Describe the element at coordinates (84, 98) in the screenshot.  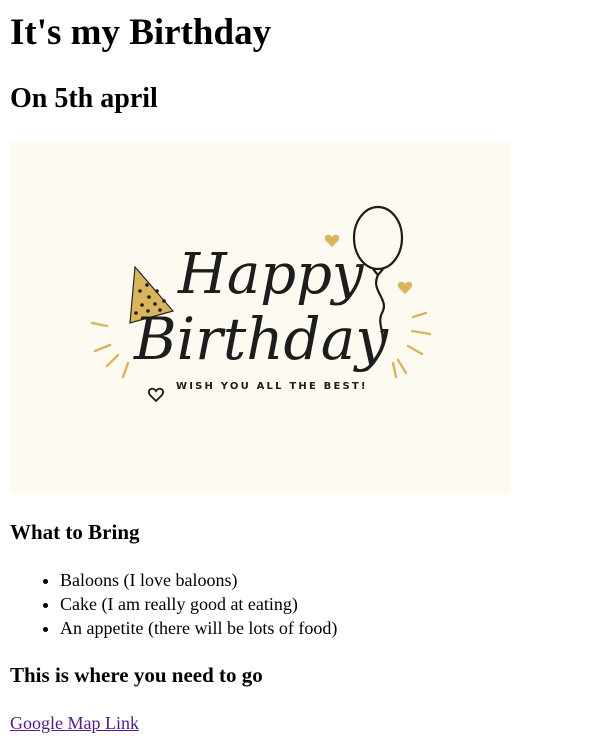
I see `event-date-heading: On 5th april` at that location.